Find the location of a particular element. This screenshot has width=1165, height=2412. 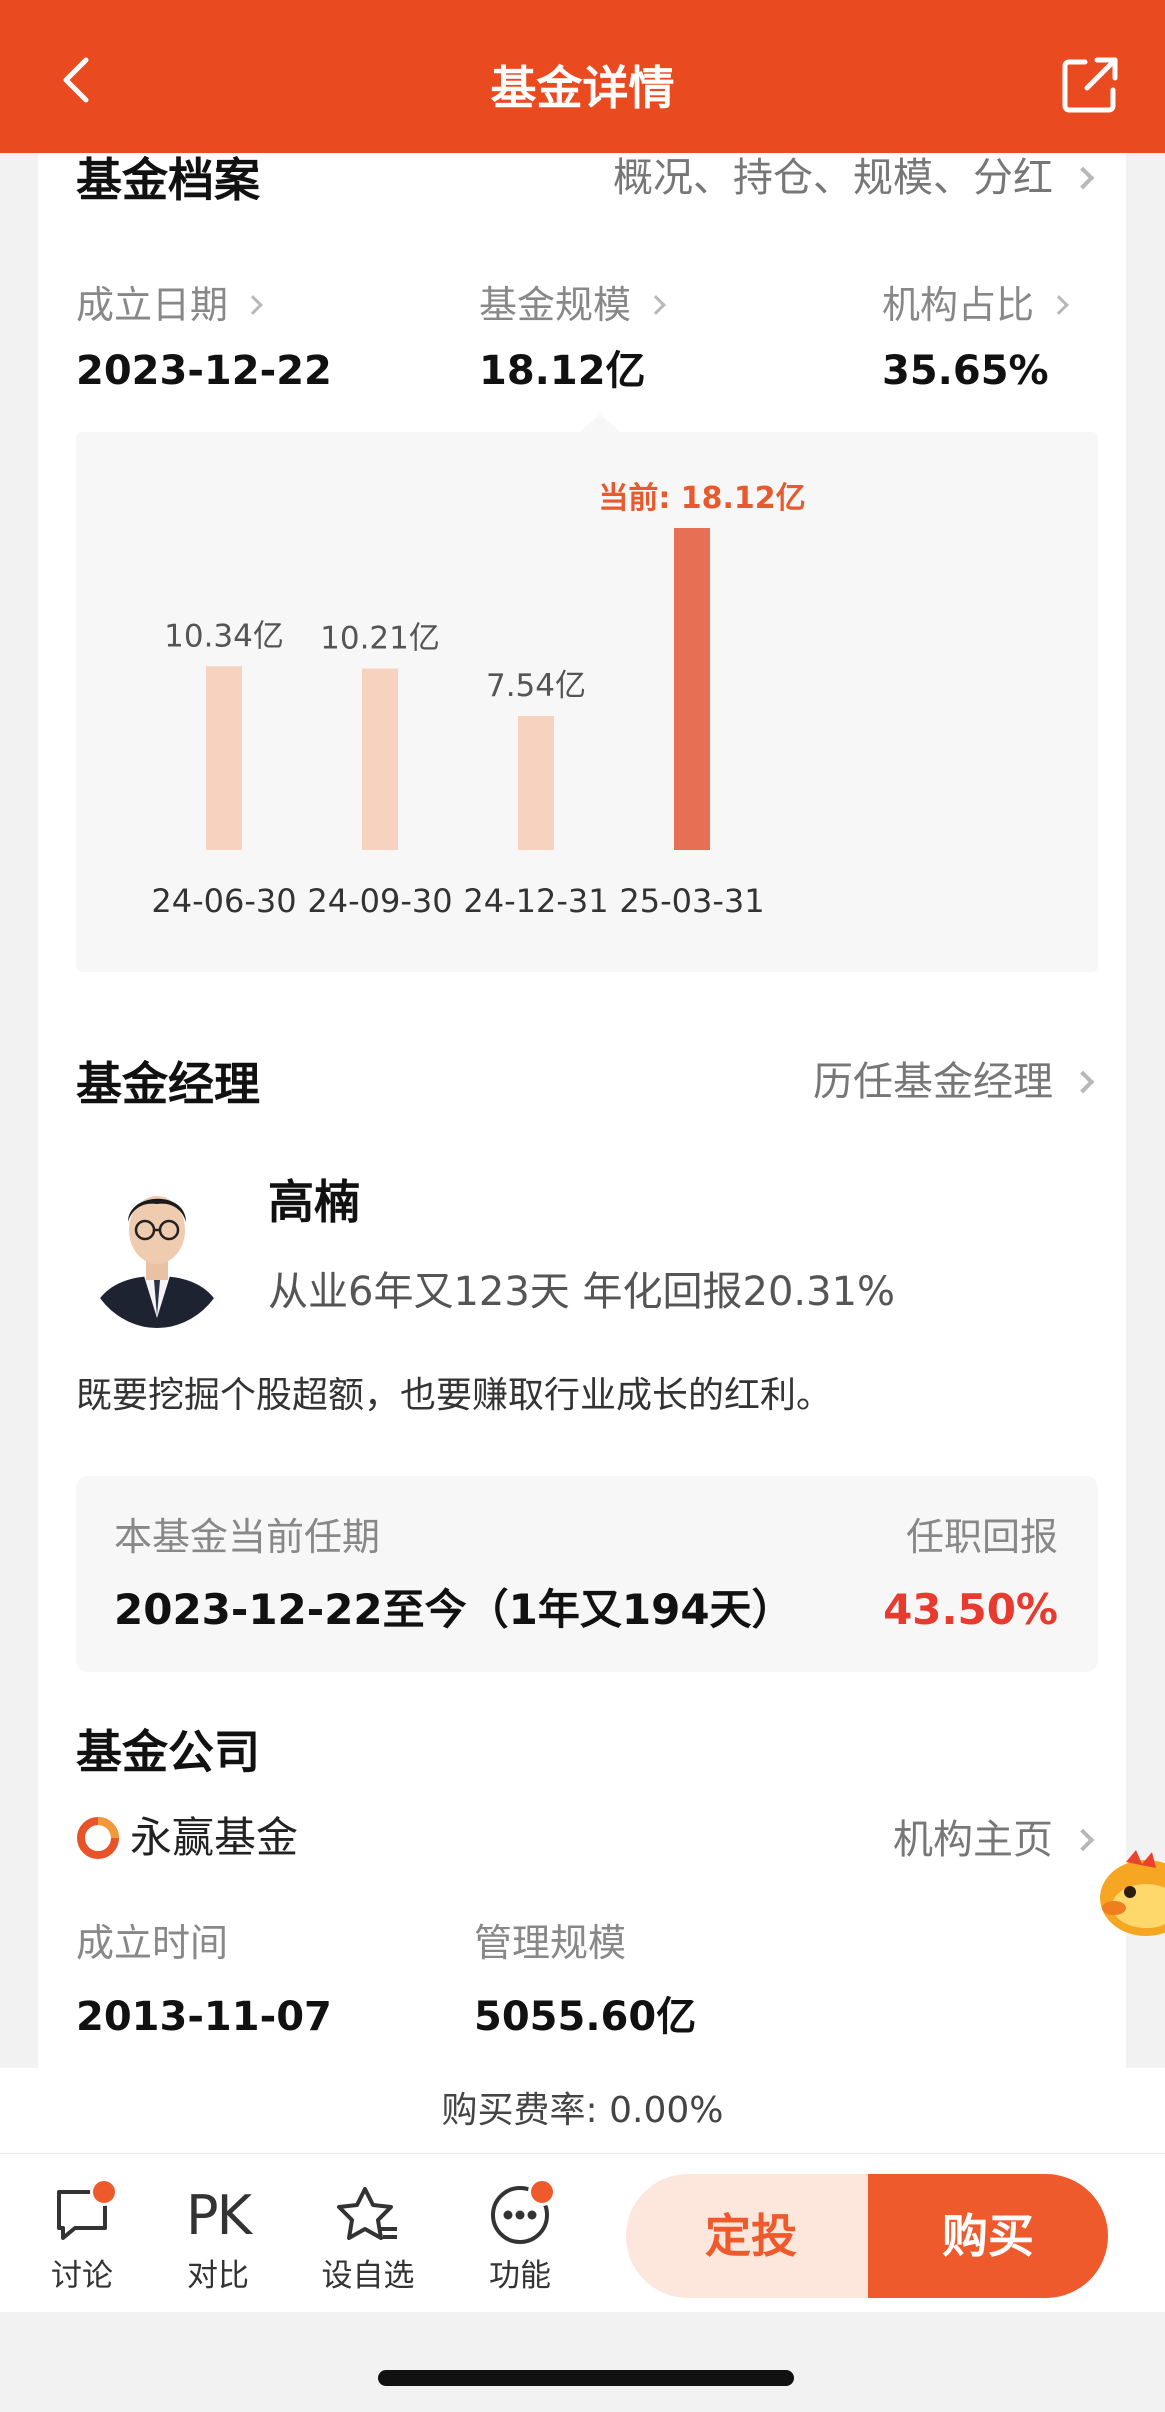

manager-history-link-label: 历任基金经理 is located at coordinates (933, 1082).